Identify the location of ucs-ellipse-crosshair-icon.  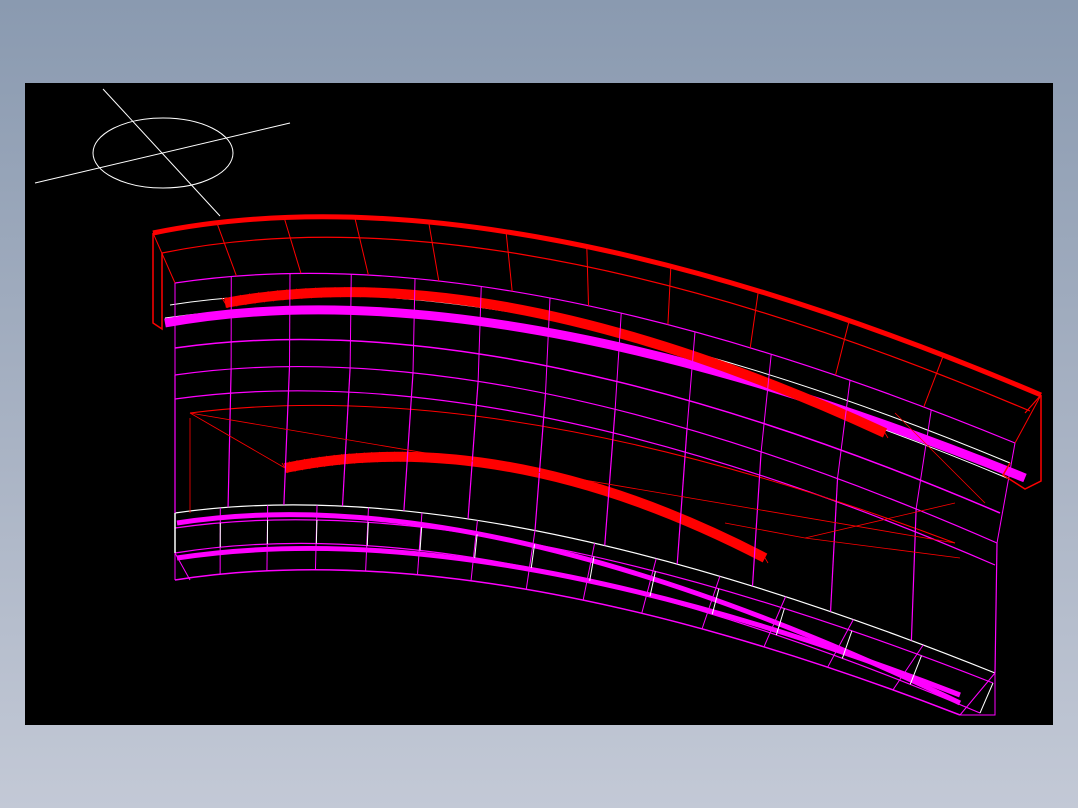
(162, 152).